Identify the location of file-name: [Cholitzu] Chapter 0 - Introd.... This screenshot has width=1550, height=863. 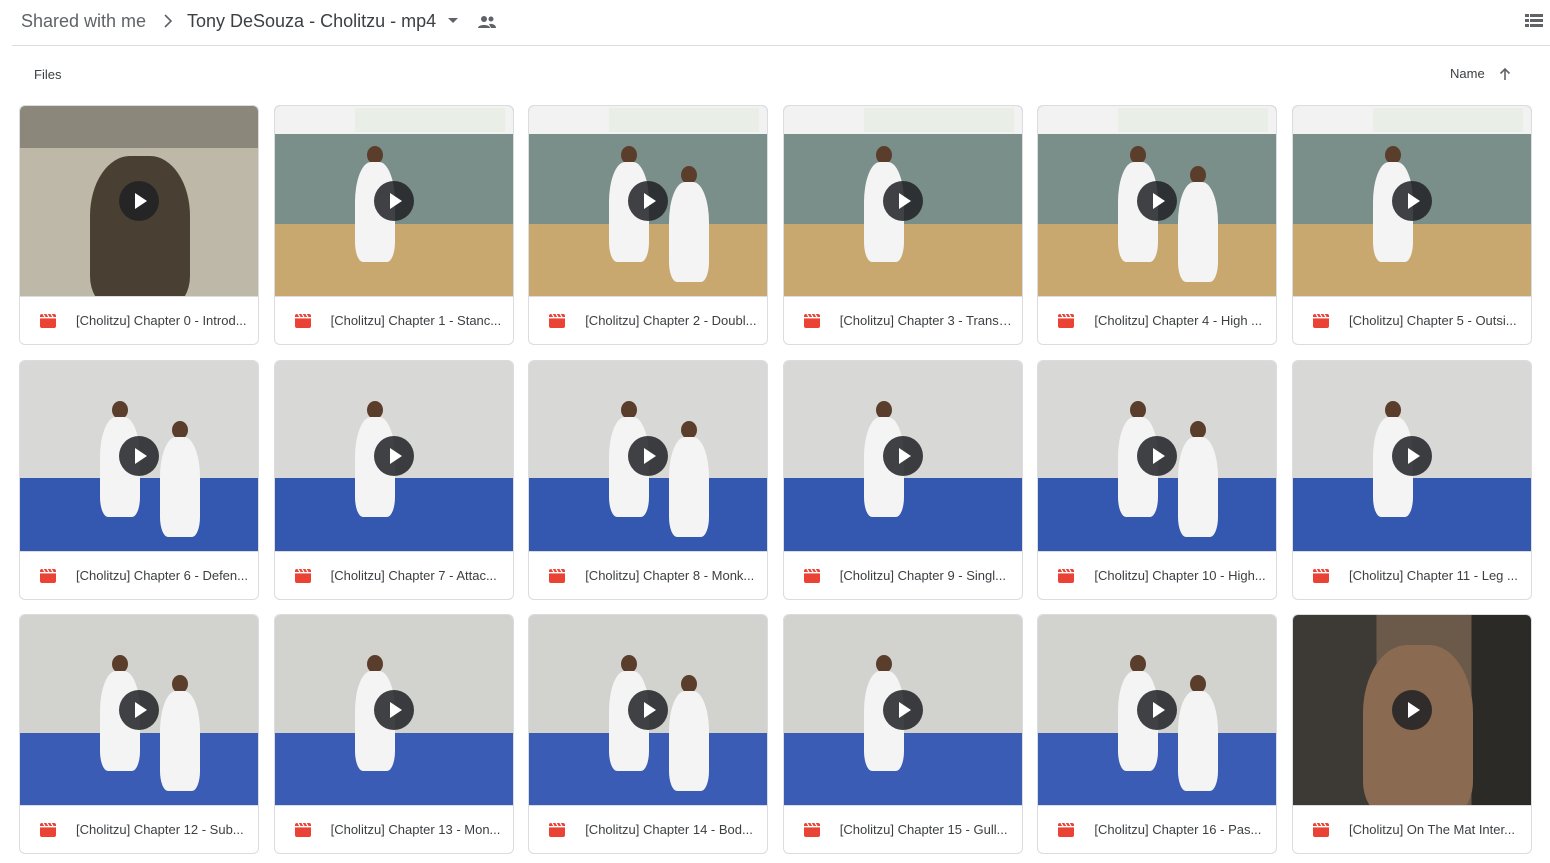
(162, 321).